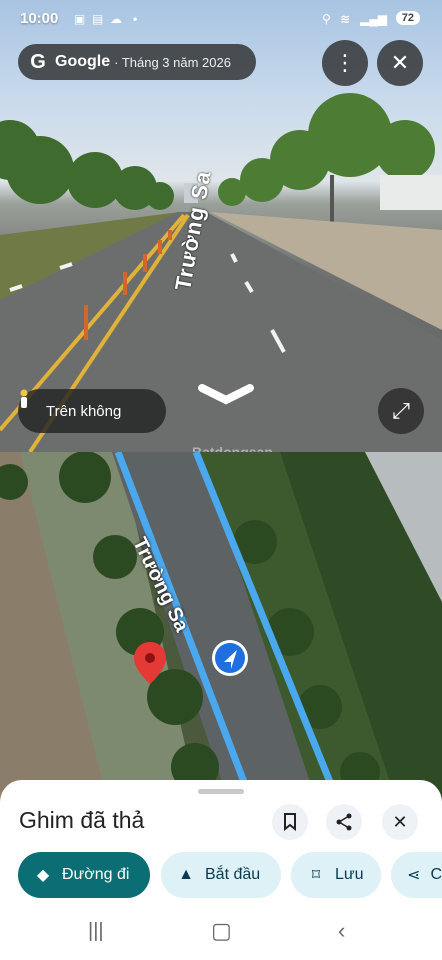 The width and height of the screenshot is (442, 960). I want to click on start-label: Bắt đầu, so click(233, 874).